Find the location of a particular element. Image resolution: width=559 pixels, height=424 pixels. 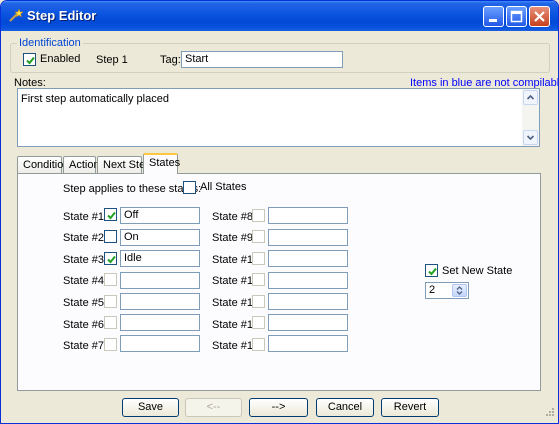

set-new-state-checkbox is located at coordinates (431, 270).